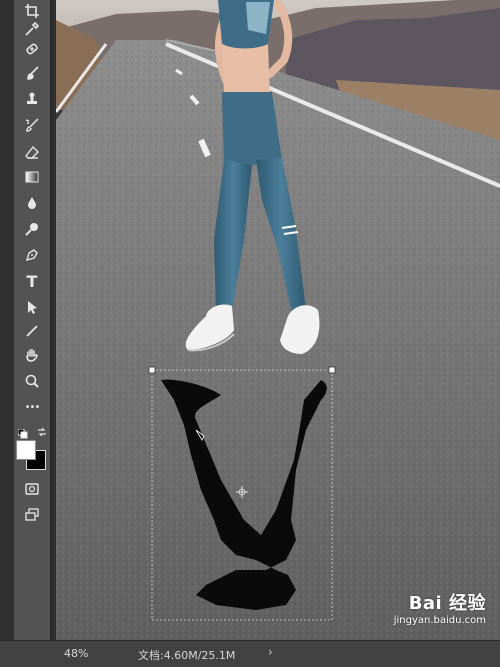 The width and height of the screenshot is (500, 667). I want to click on blur-drop-icon, so click(32, 203).